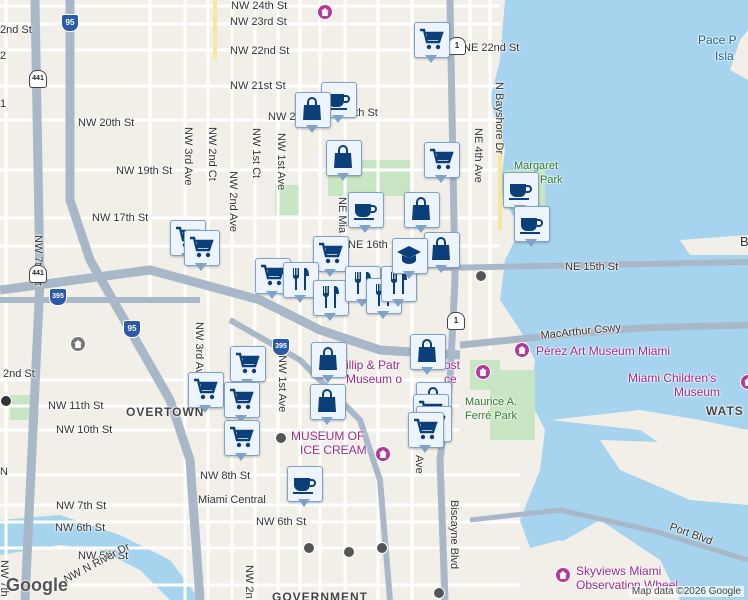 This screenshot has height=600, width=748. What do you see at coordinates (672, 378) in the screenshot?
I see `poi-label-childrens-1: Miami Children's` at bounding box center [672, 378].